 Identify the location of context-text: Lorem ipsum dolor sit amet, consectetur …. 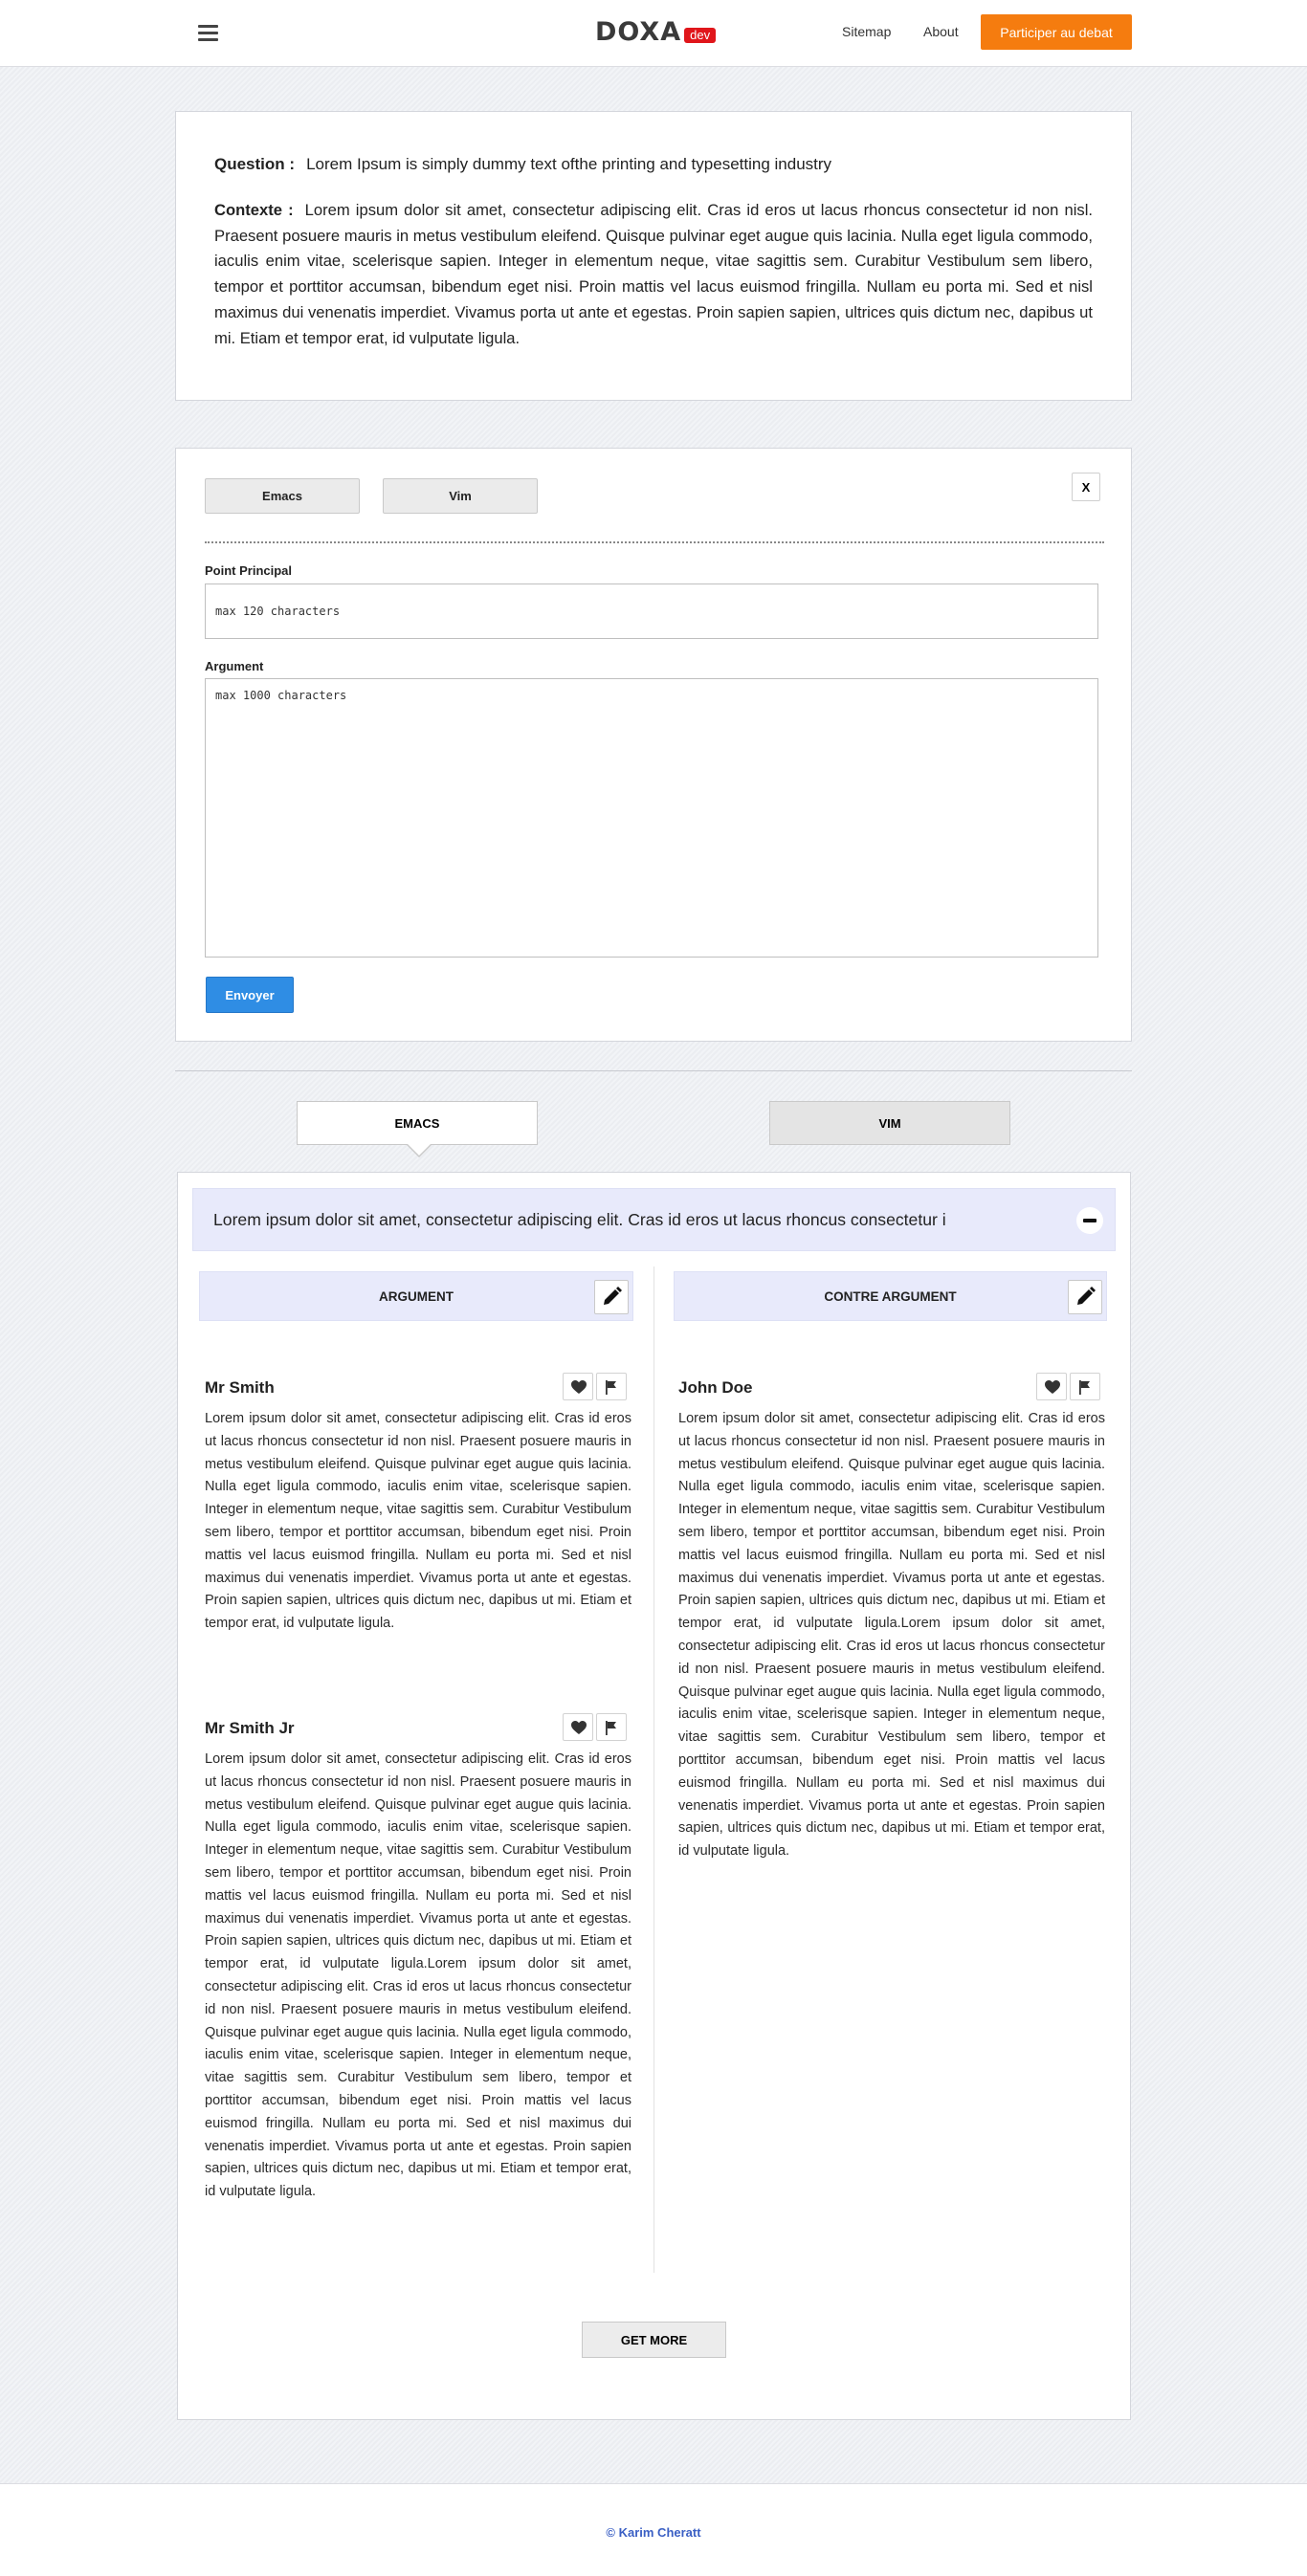
(654, 274).